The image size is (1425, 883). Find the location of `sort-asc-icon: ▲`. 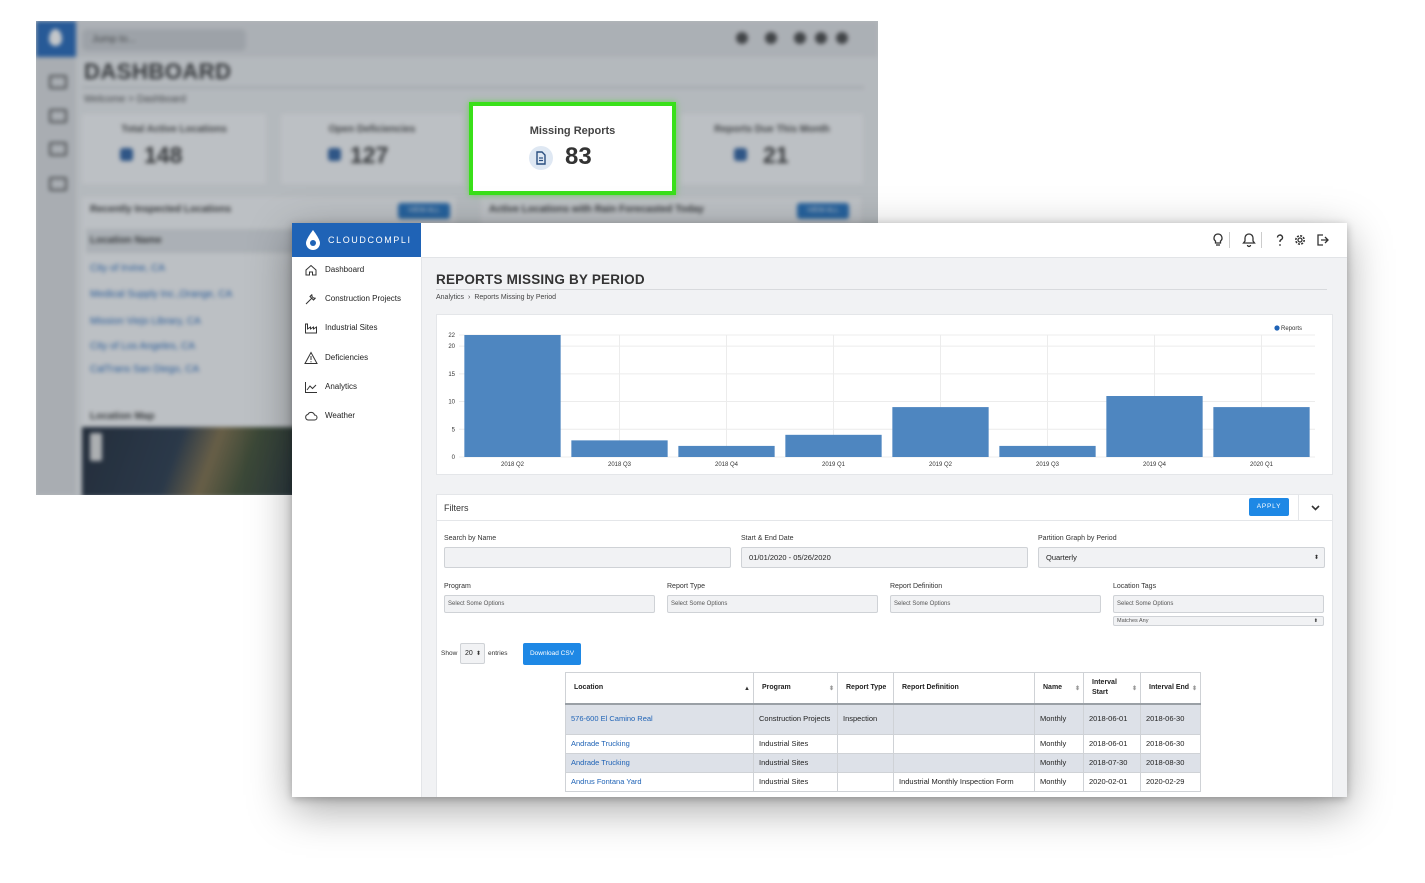

sort-asc-icon: ▲ is located at coordinates (747, 689).